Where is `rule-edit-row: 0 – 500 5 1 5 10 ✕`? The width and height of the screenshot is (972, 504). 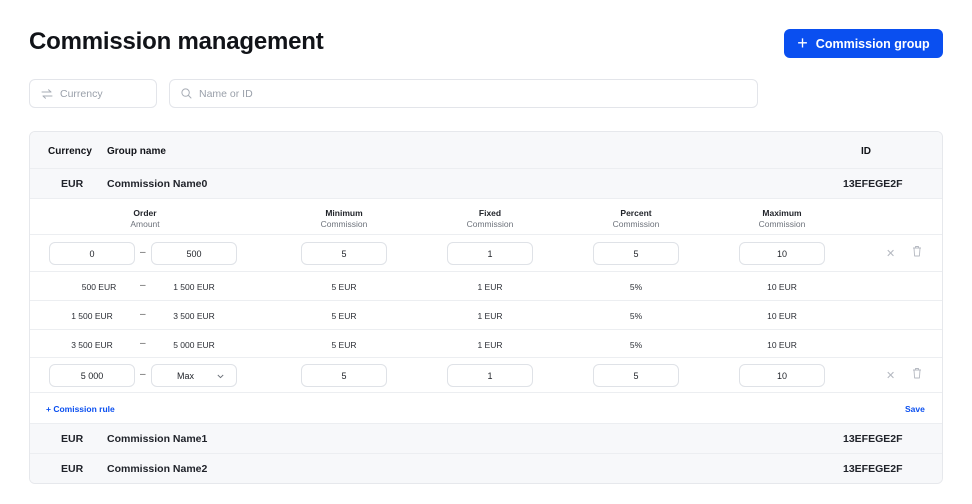 rule-edit-row: 0 – 500 5 1 5 10 ✕ is located at coordinates (486, 253).